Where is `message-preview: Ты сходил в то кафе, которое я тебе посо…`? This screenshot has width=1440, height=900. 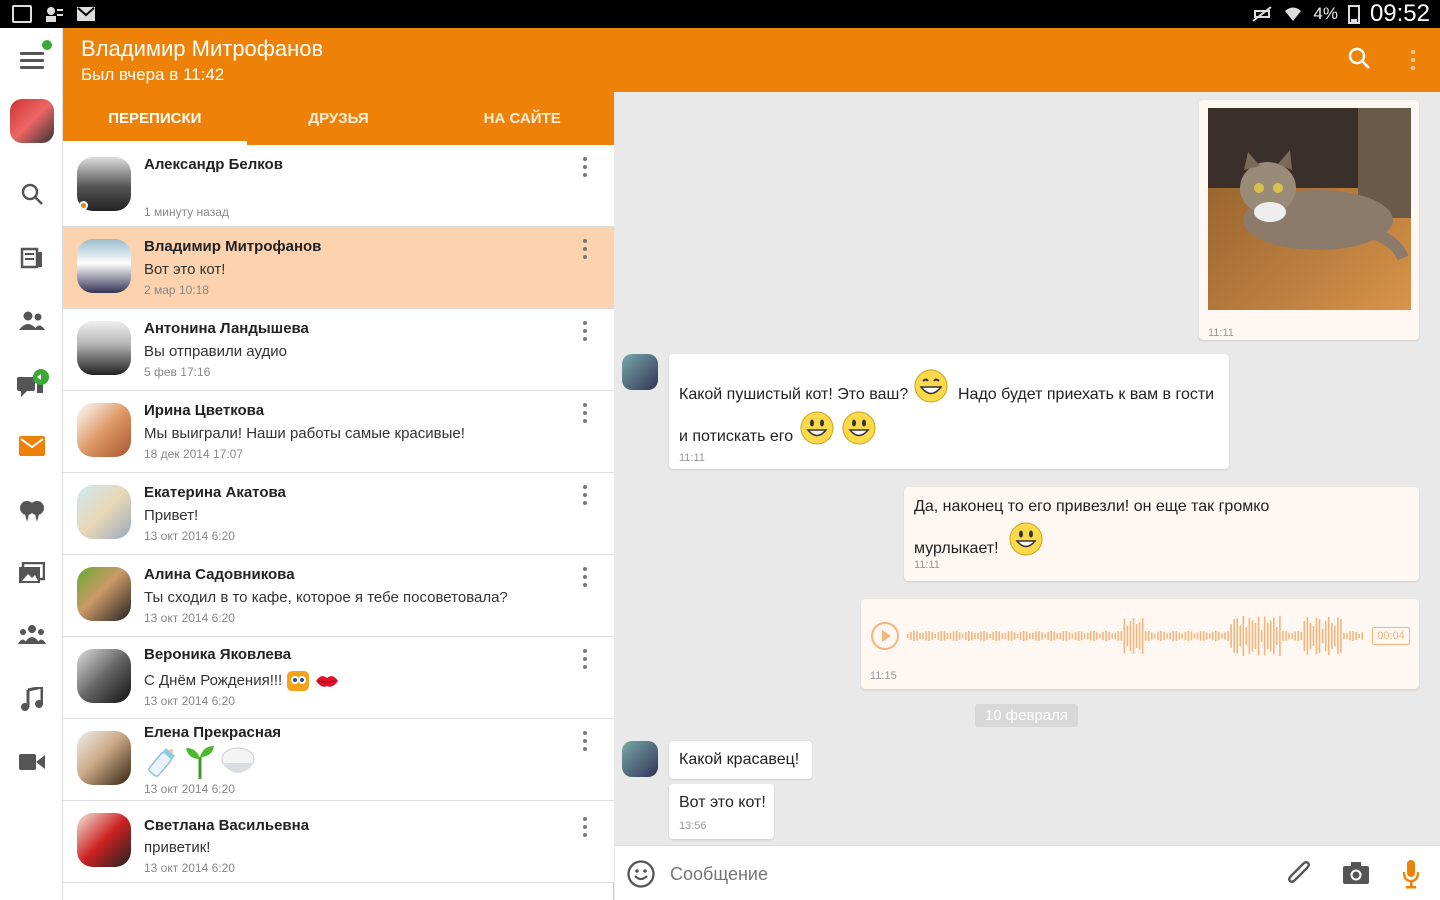
message-preview: Ты сходил в то кафе, которое я тебе посо… is located at coordinates (326, 597).